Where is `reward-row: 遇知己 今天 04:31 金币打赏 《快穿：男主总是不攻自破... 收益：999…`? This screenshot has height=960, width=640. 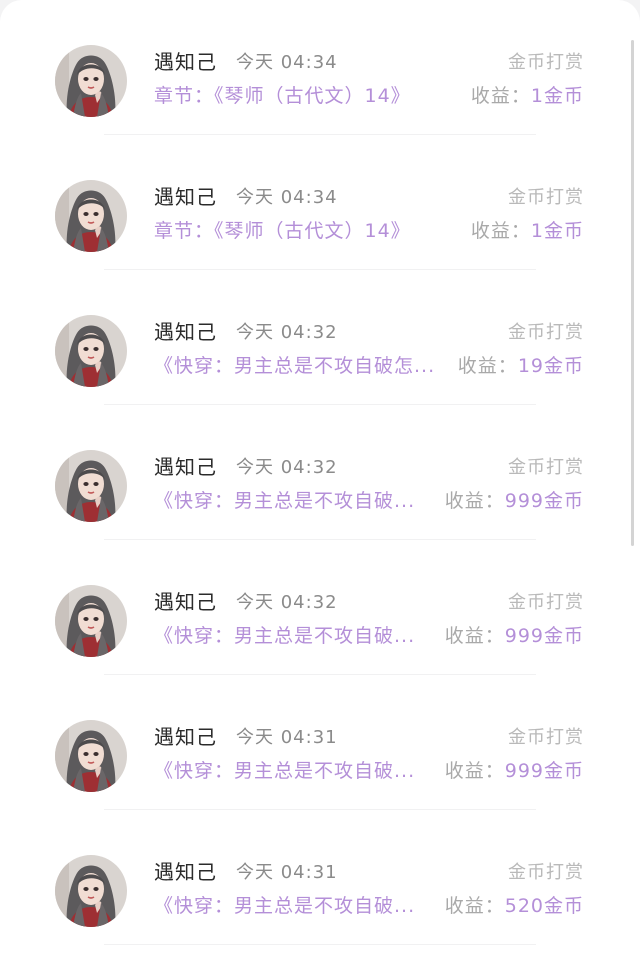 reward-row: 遇知己 今天 04:31 金币打赏 《快穿：男主总是不攻自破... 收益：999… is located at coordinates (320, 742).